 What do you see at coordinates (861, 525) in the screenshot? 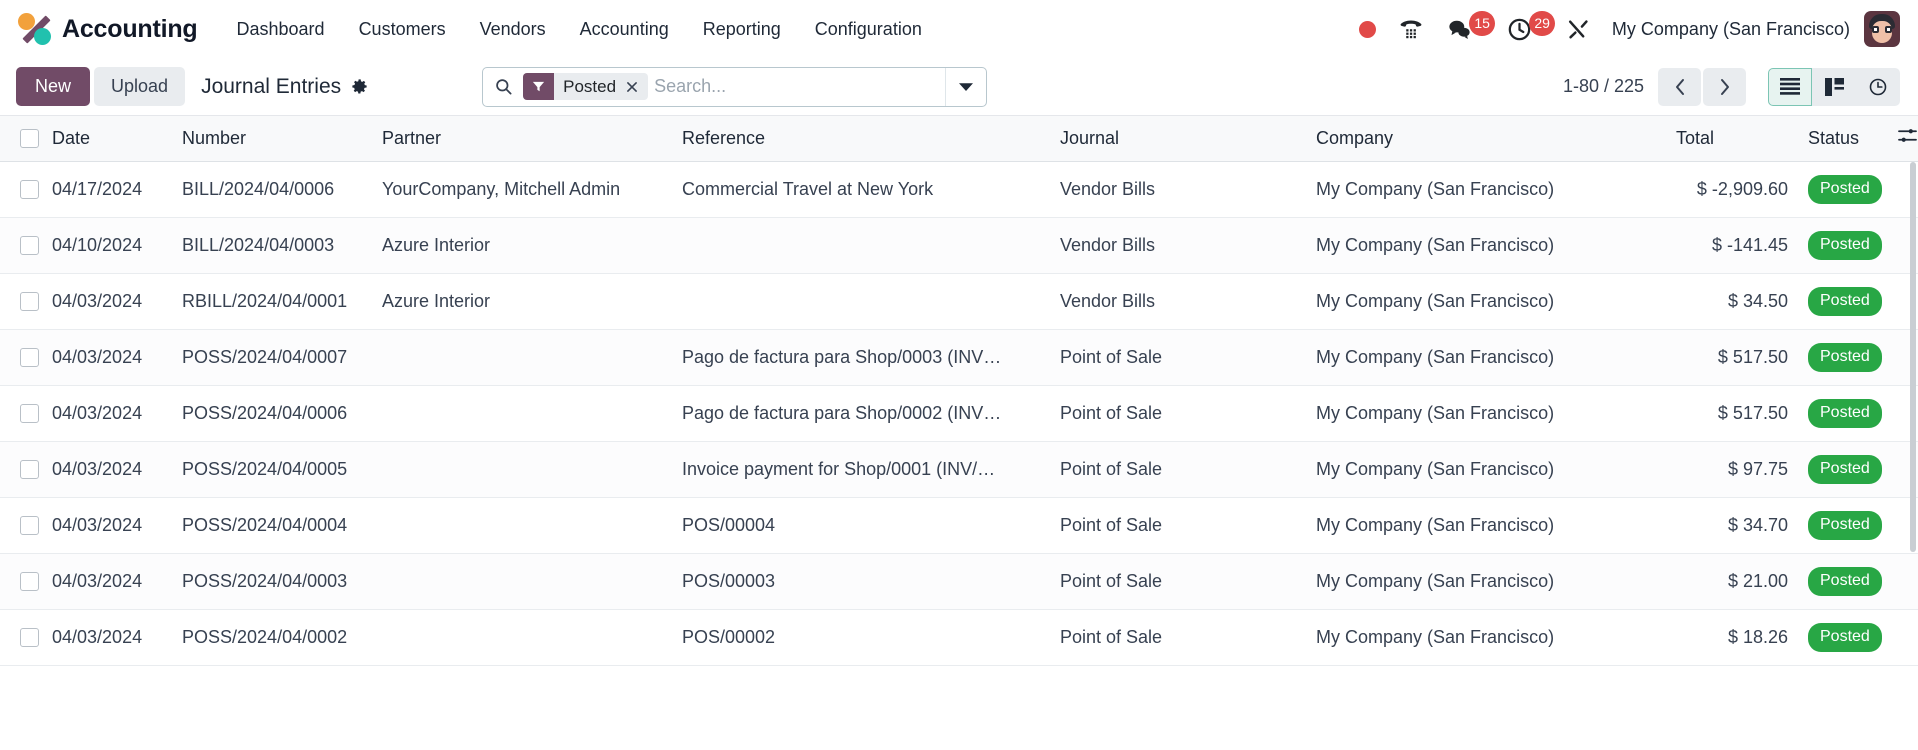
I see `cell-reference: POS/00004` at bounding box center [861, 525].